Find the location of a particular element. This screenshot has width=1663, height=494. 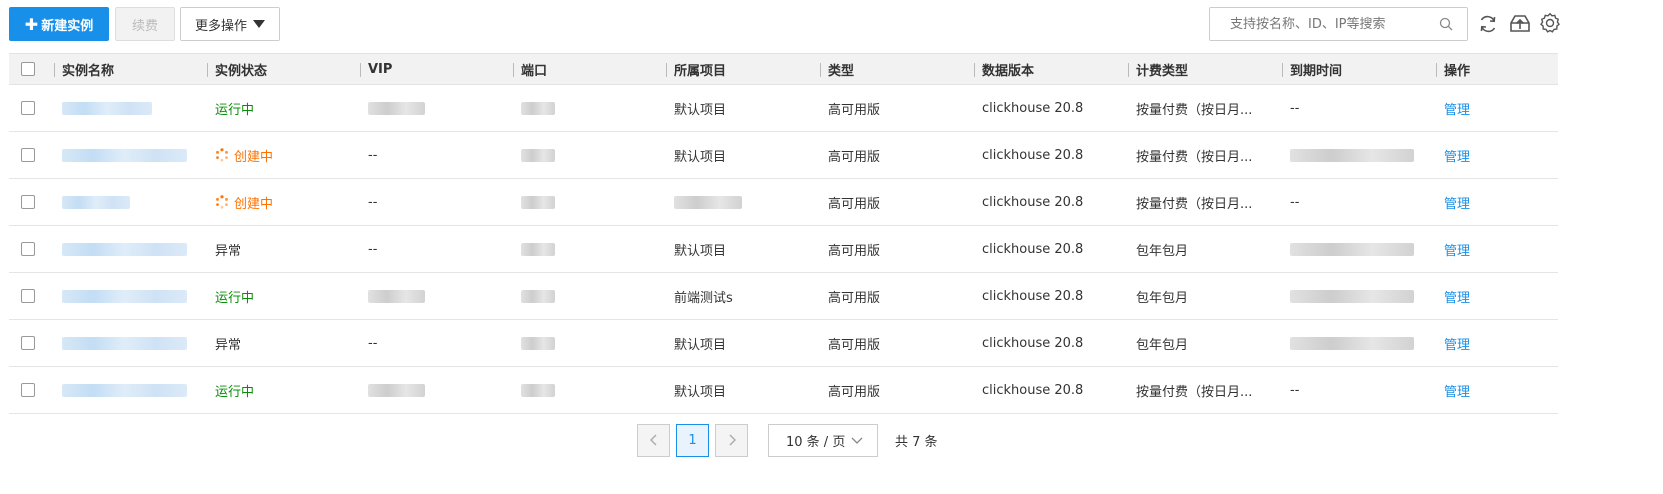

redacted-vip is located at coordinates (396, 390).